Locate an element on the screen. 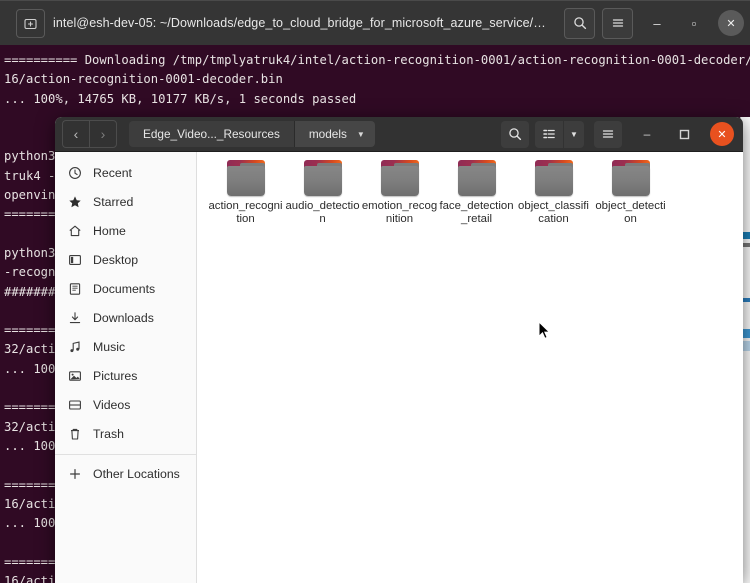  file-item-folder: emotion_recognition is located at coordinates (399, 193).